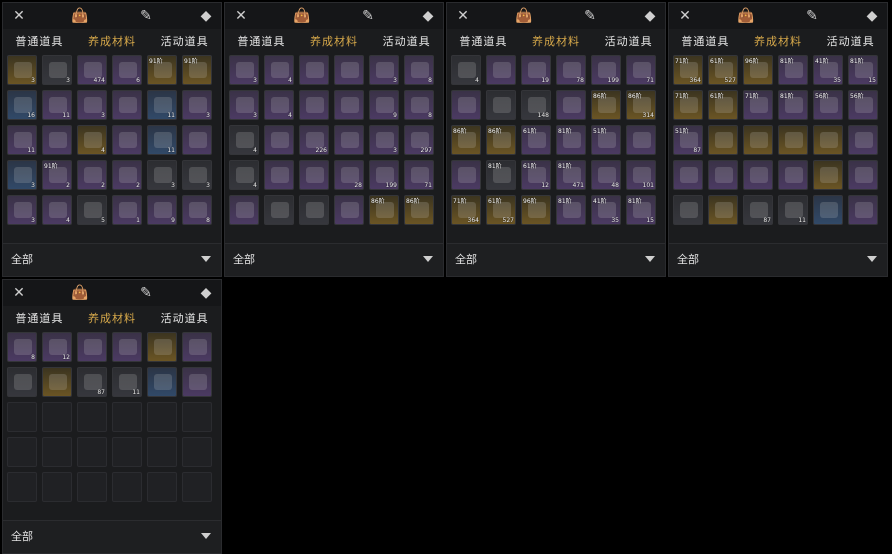 The width and height of the screenshot is (892, 554). Describe the element at coordinates (688, 70) in the screenshot. I see `inventory-slot: 71阶 364` at that location.